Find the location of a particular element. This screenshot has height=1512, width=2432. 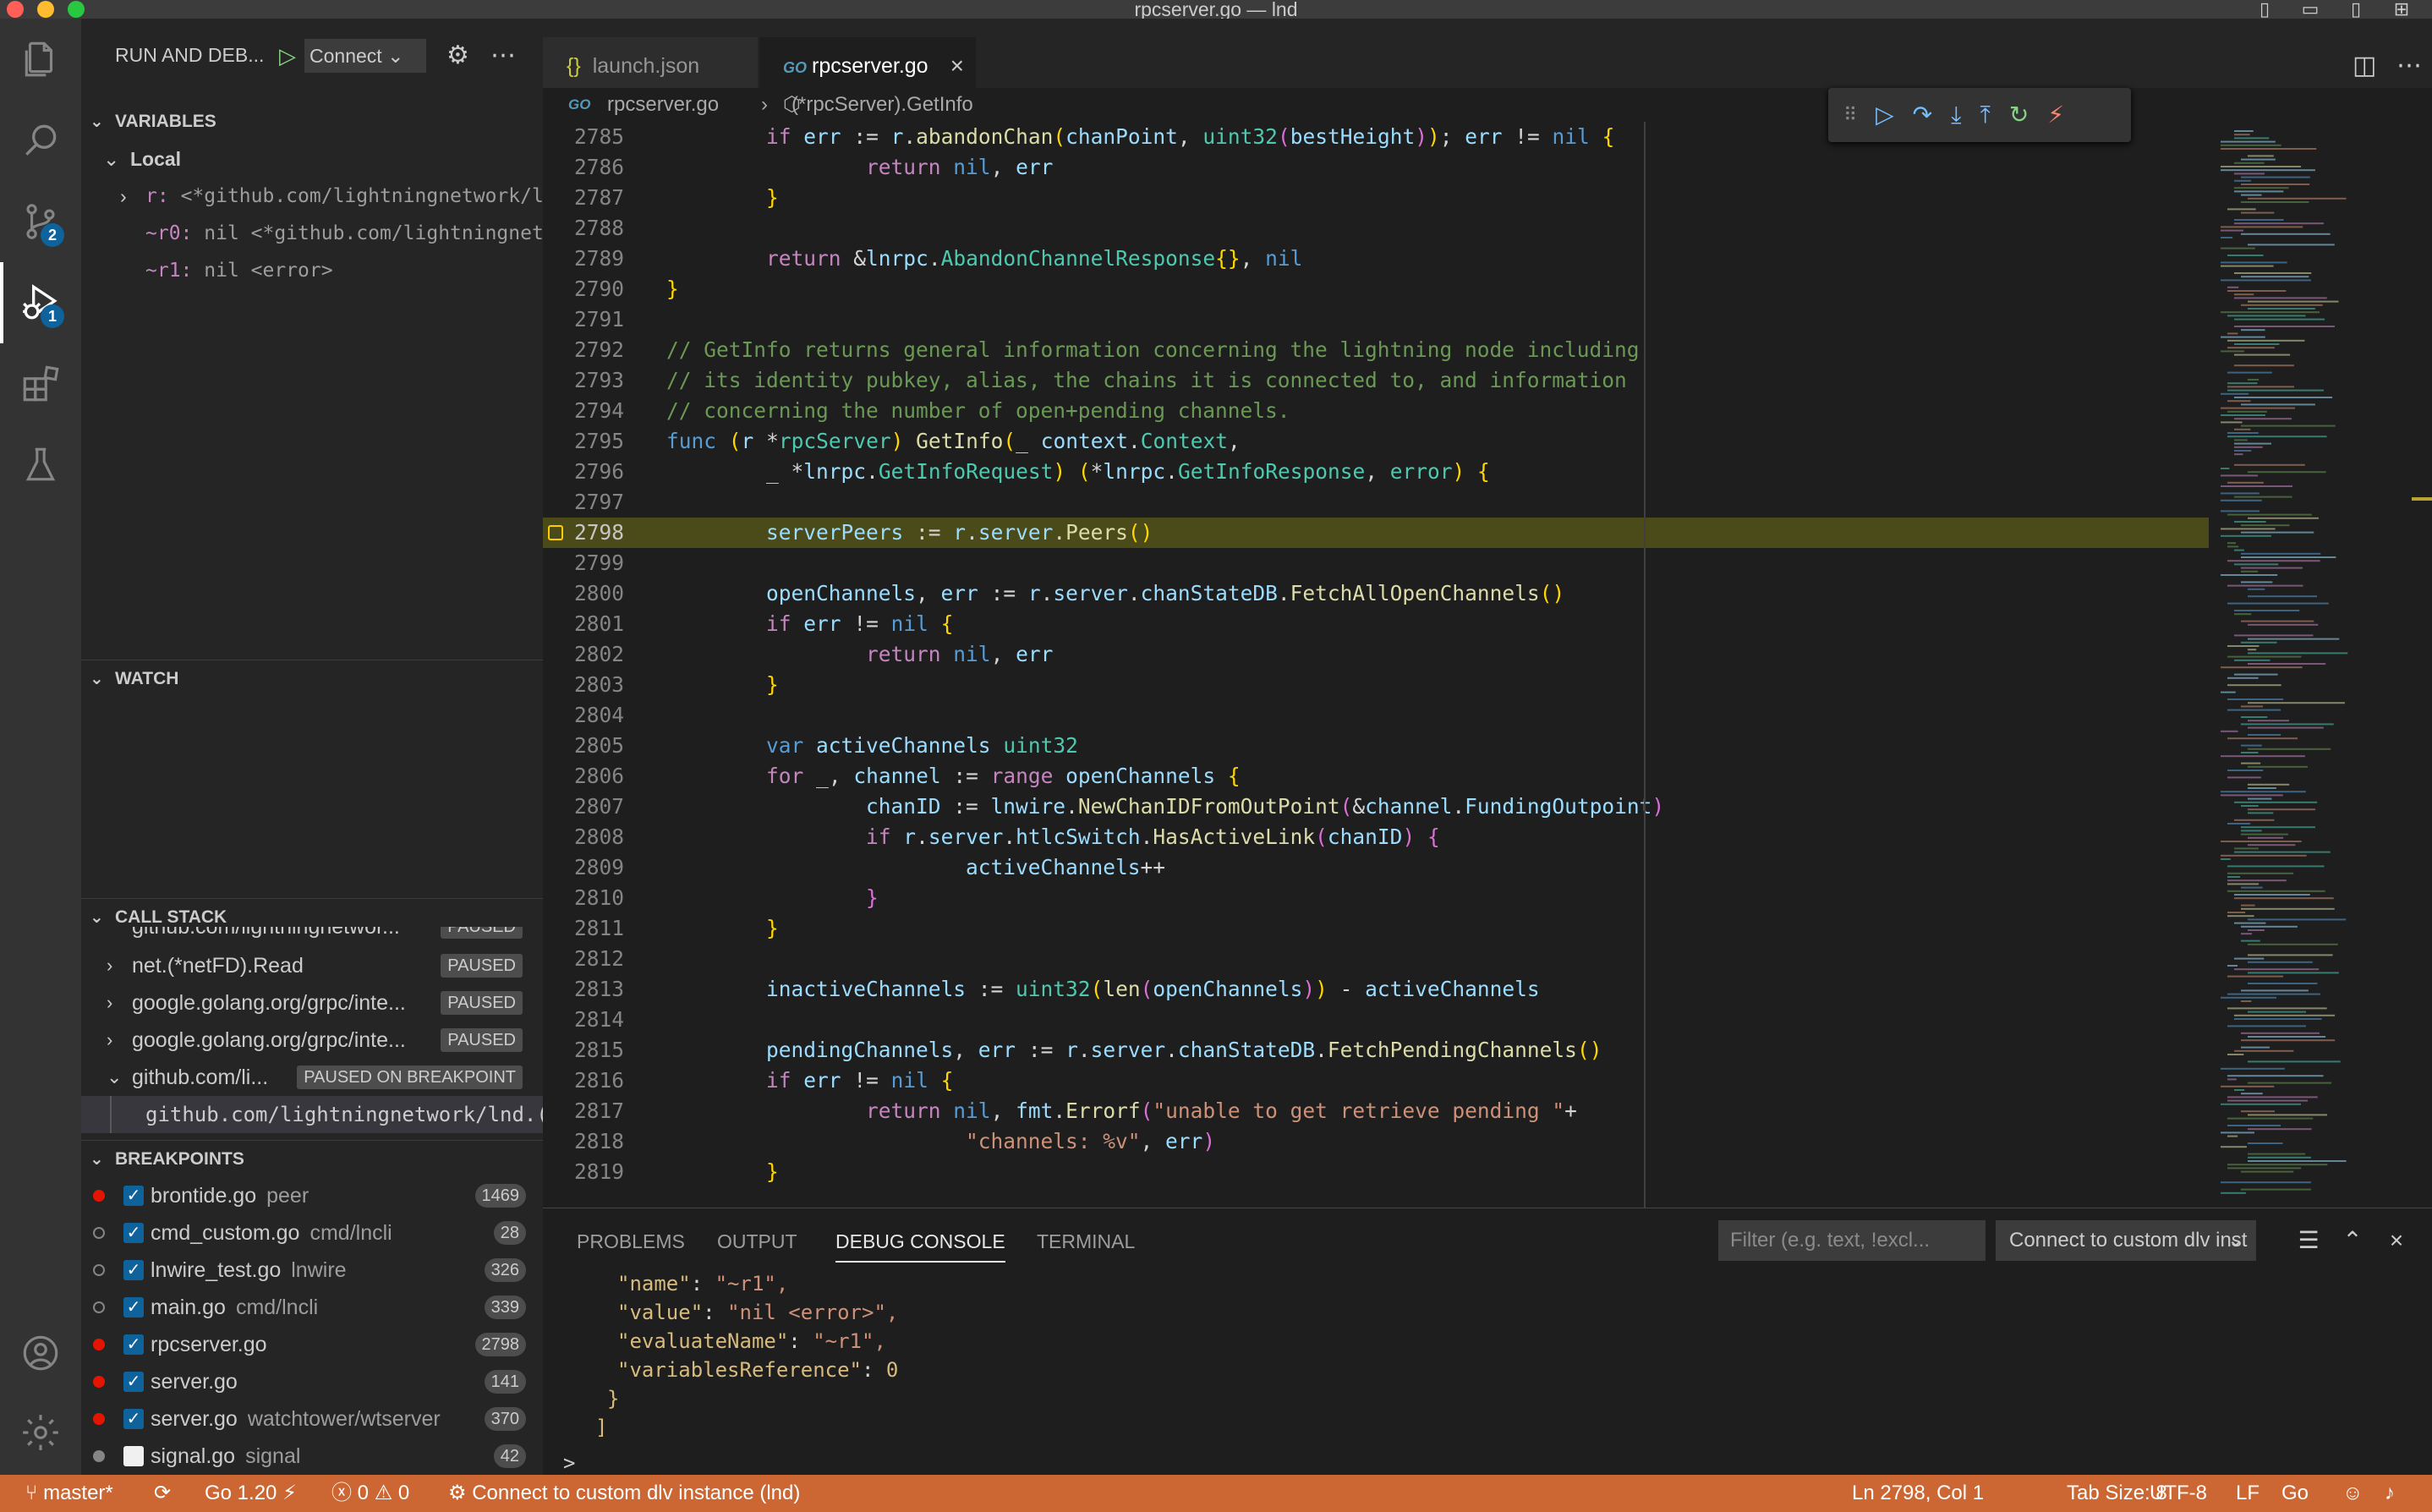

code-line: 2788 is located at coordinates (1488, 228).